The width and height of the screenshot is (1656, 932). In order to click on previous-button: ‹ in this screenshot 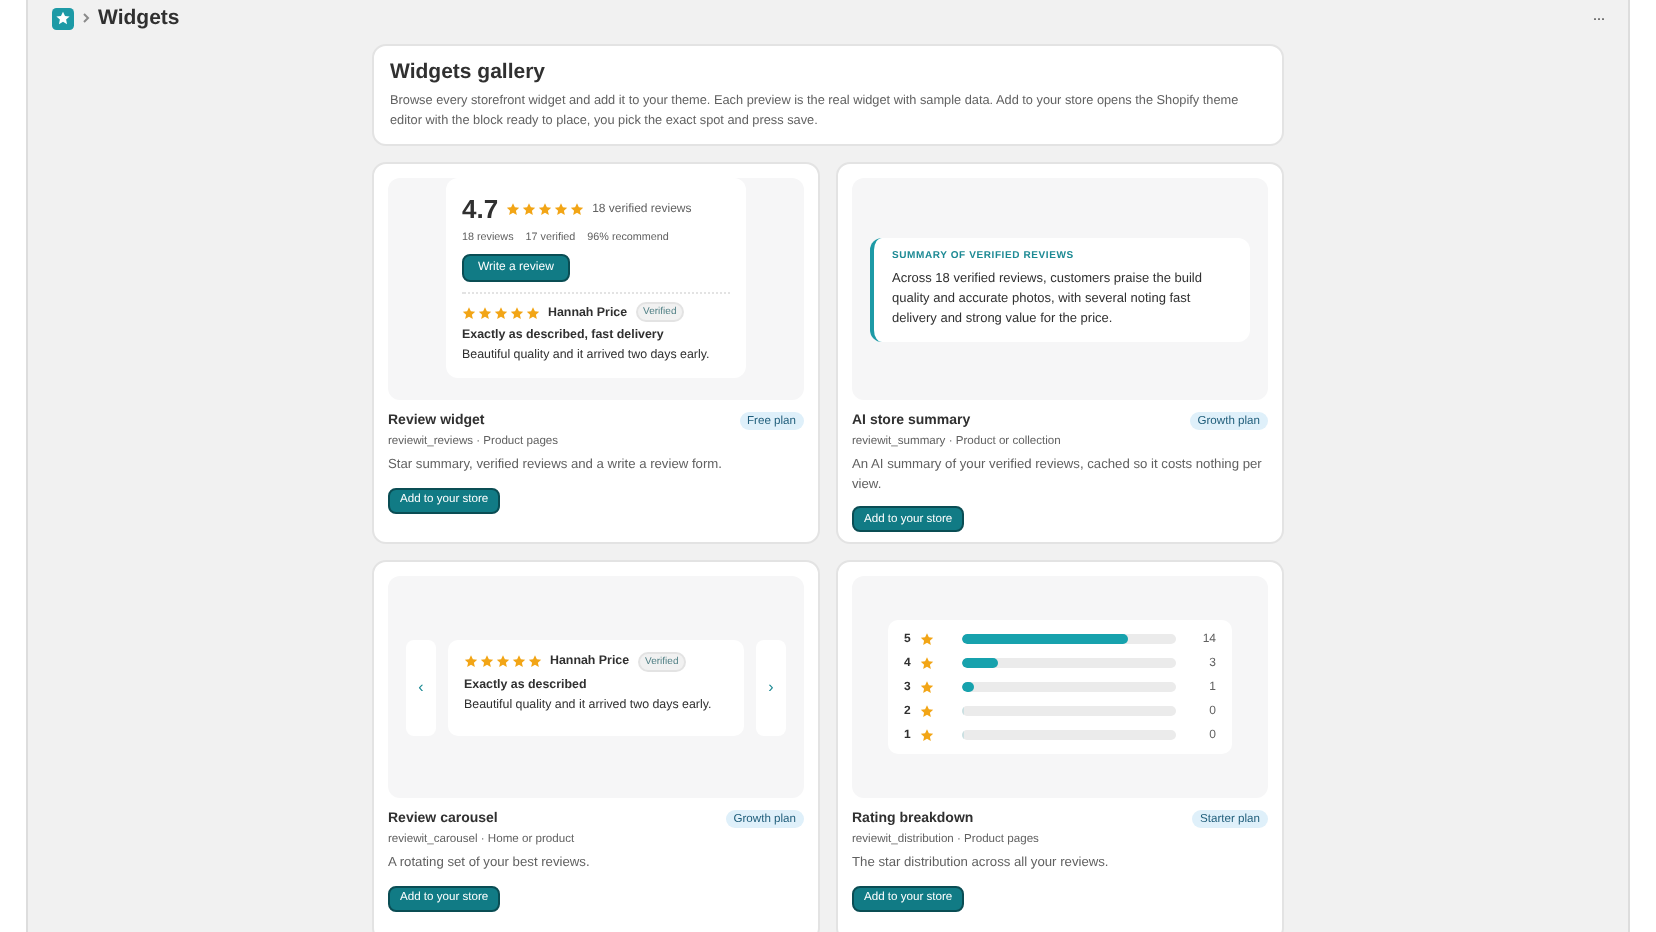, I will do `click(421, 687)`.